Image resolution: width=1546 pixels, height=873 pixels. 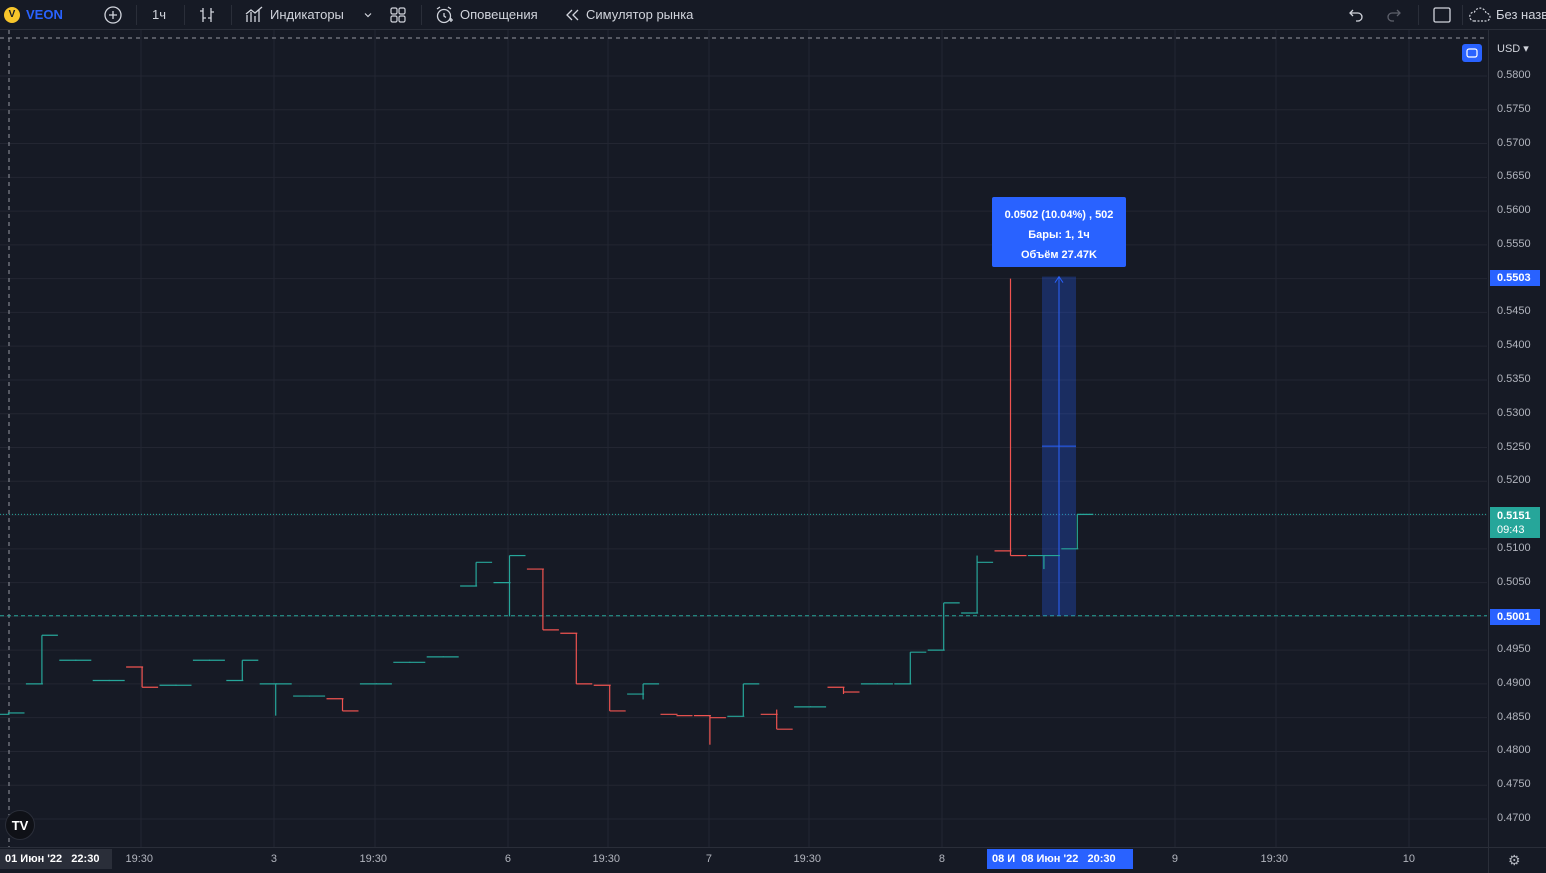 What do you see at coordinates (444, 15) in the screenshot?
I see `alarm-clock-icon` at bounding box center [444, 15].